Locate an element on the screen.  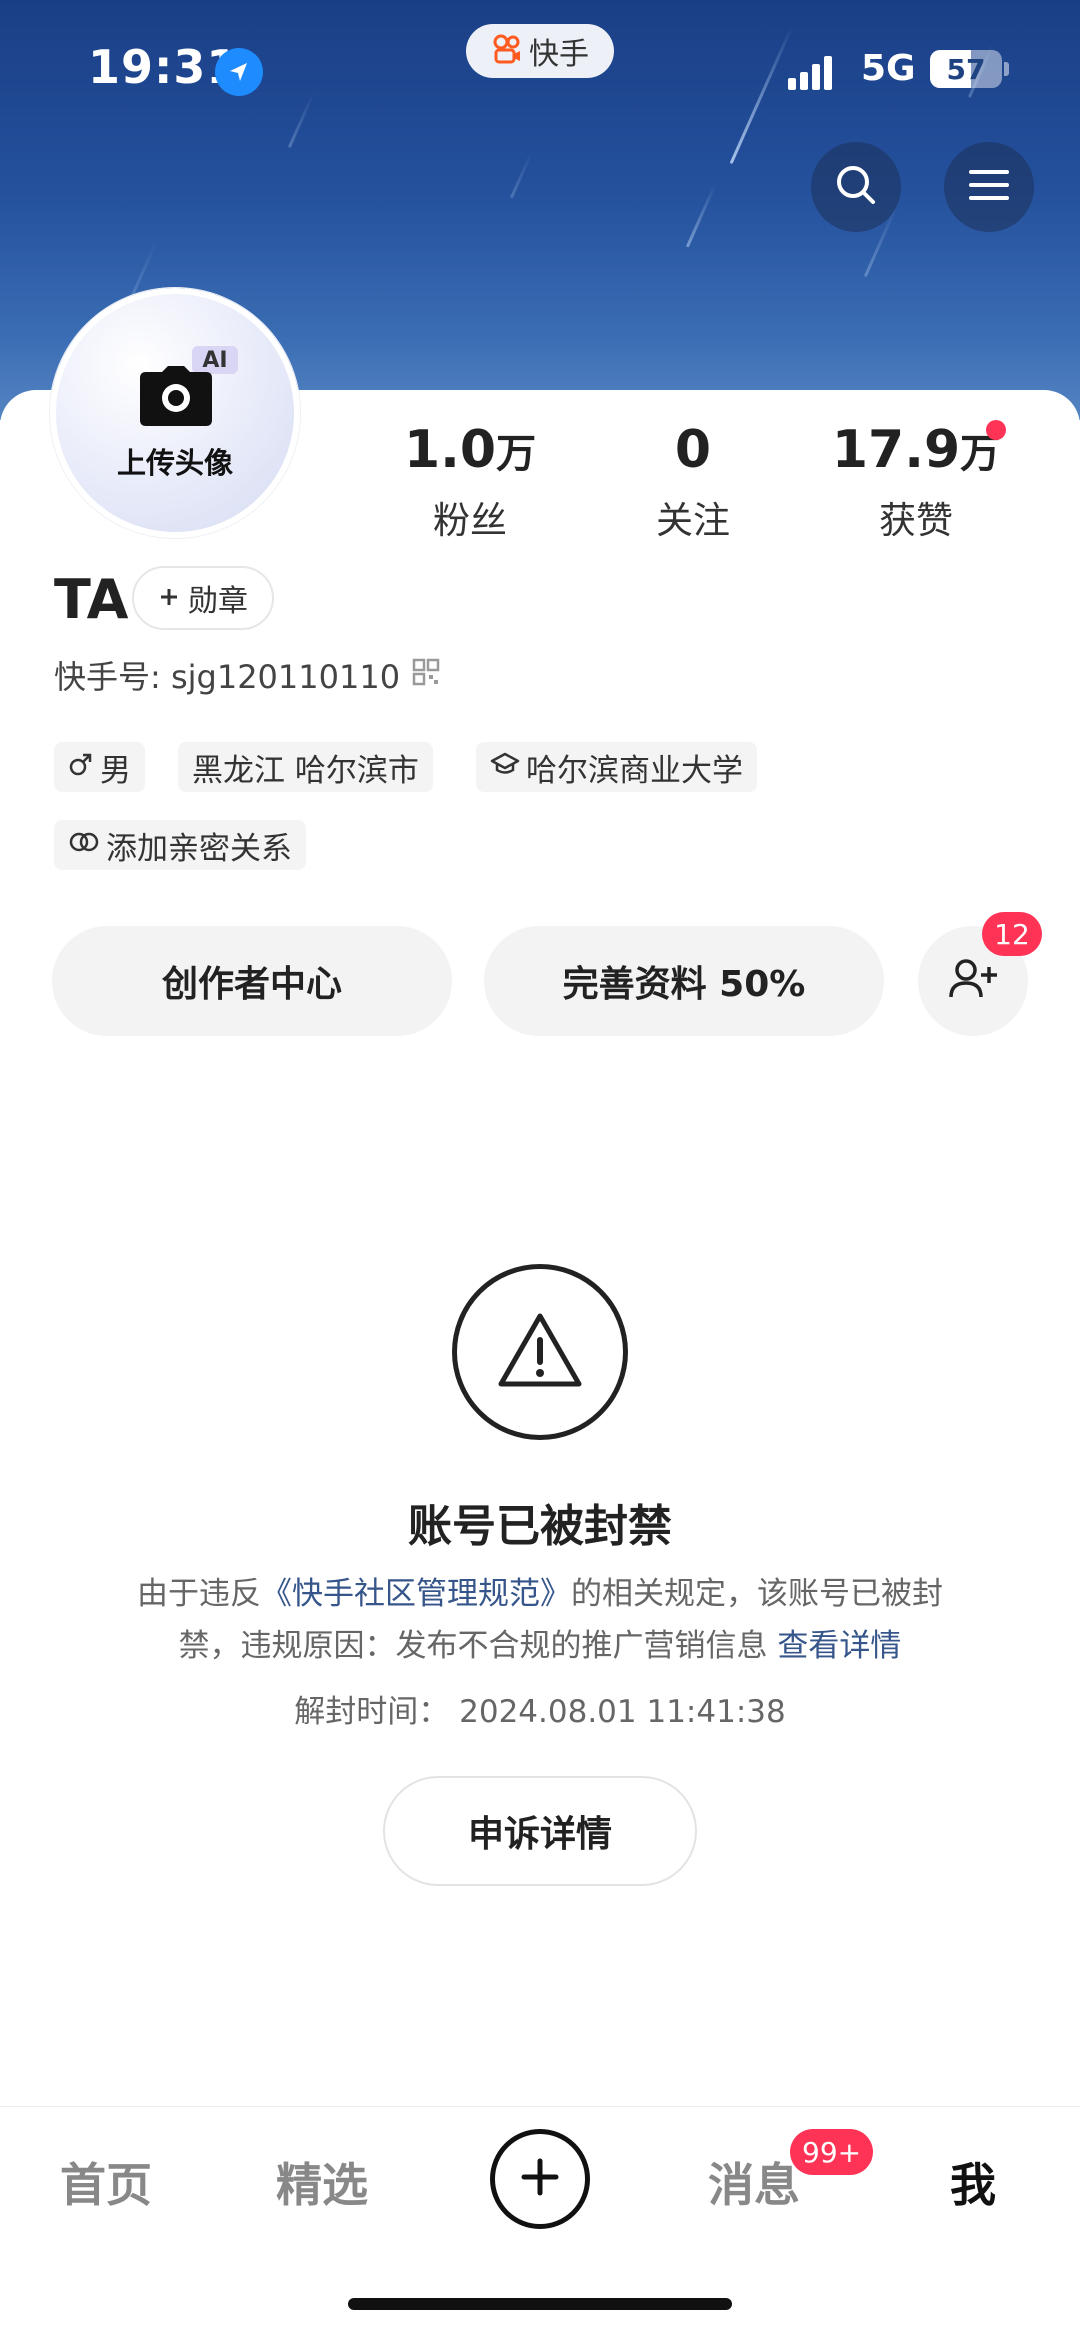
qr-code-icon is located at coordinates (426, 675).